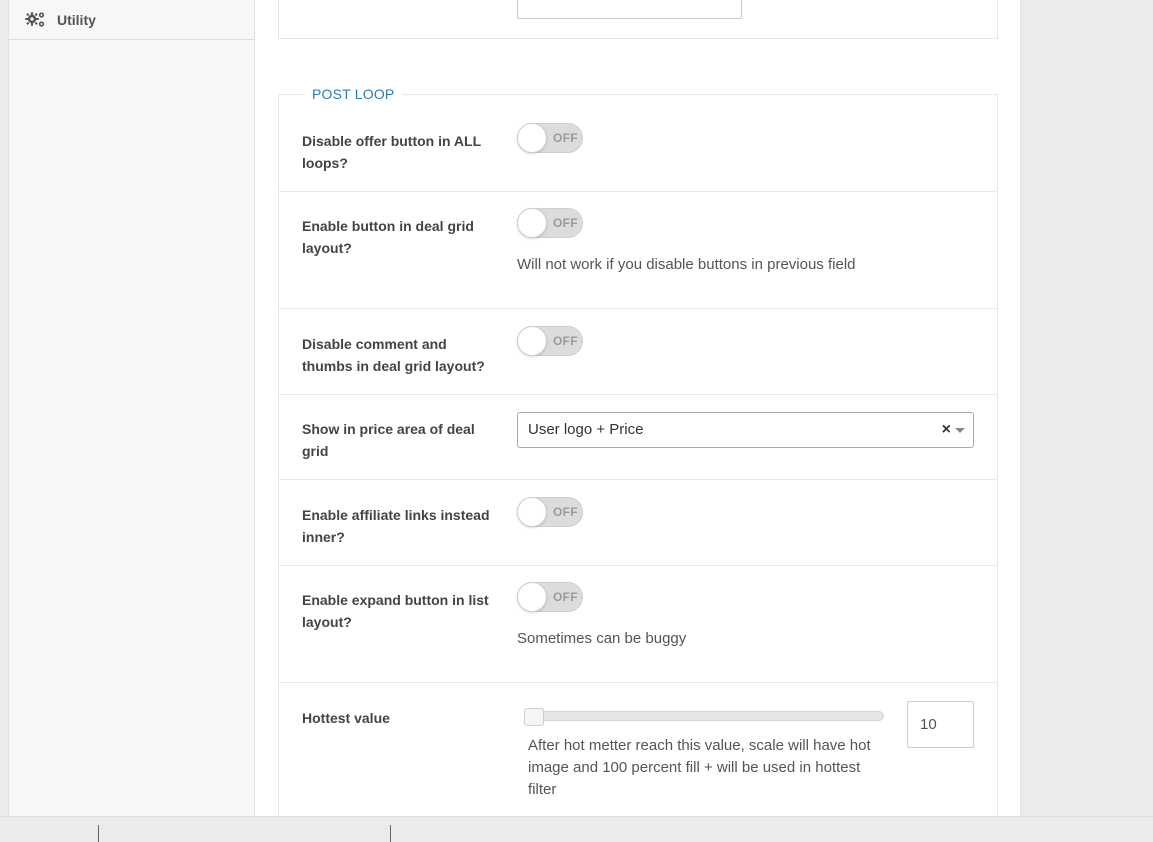 This screenshot has width=1153, height=842. I want to click on setting-label: Hottest value, so click(346, 718).